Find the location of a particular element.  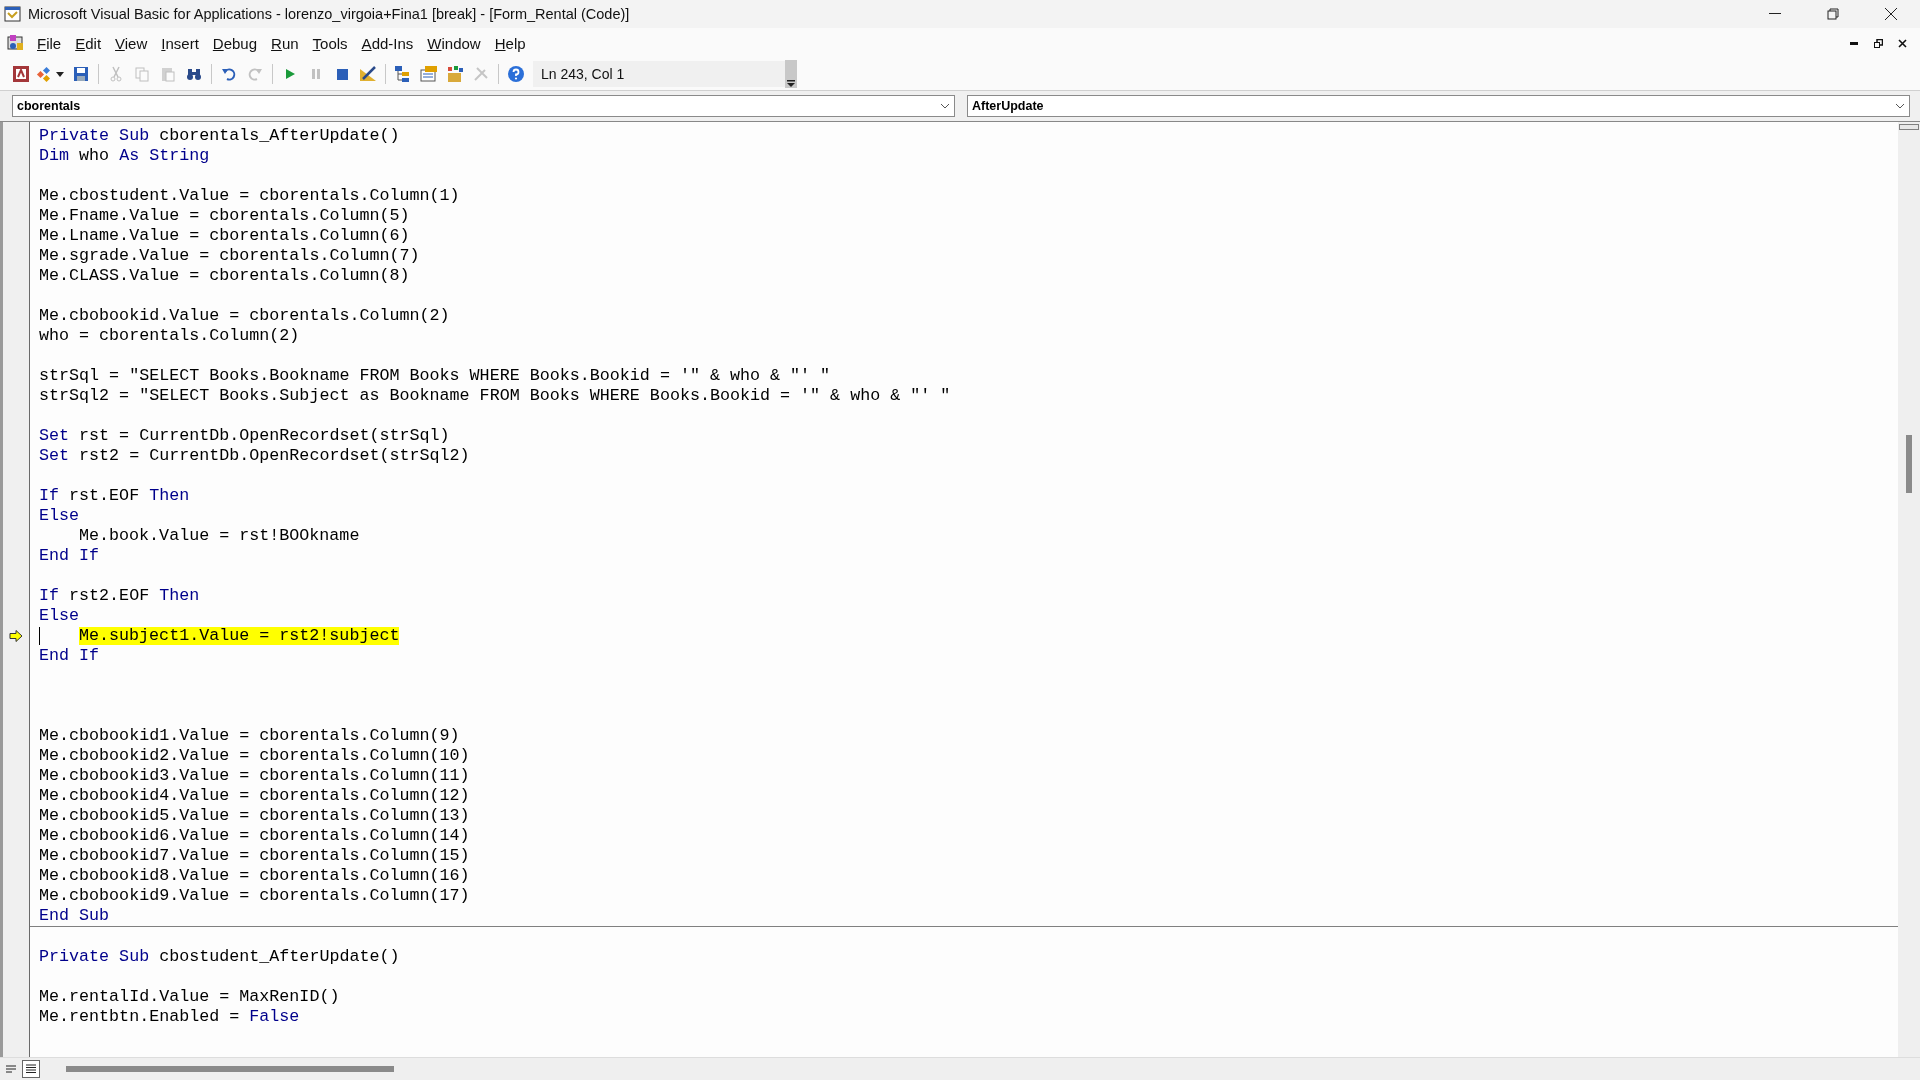

stop-icon is located at coordinates (342, 74).